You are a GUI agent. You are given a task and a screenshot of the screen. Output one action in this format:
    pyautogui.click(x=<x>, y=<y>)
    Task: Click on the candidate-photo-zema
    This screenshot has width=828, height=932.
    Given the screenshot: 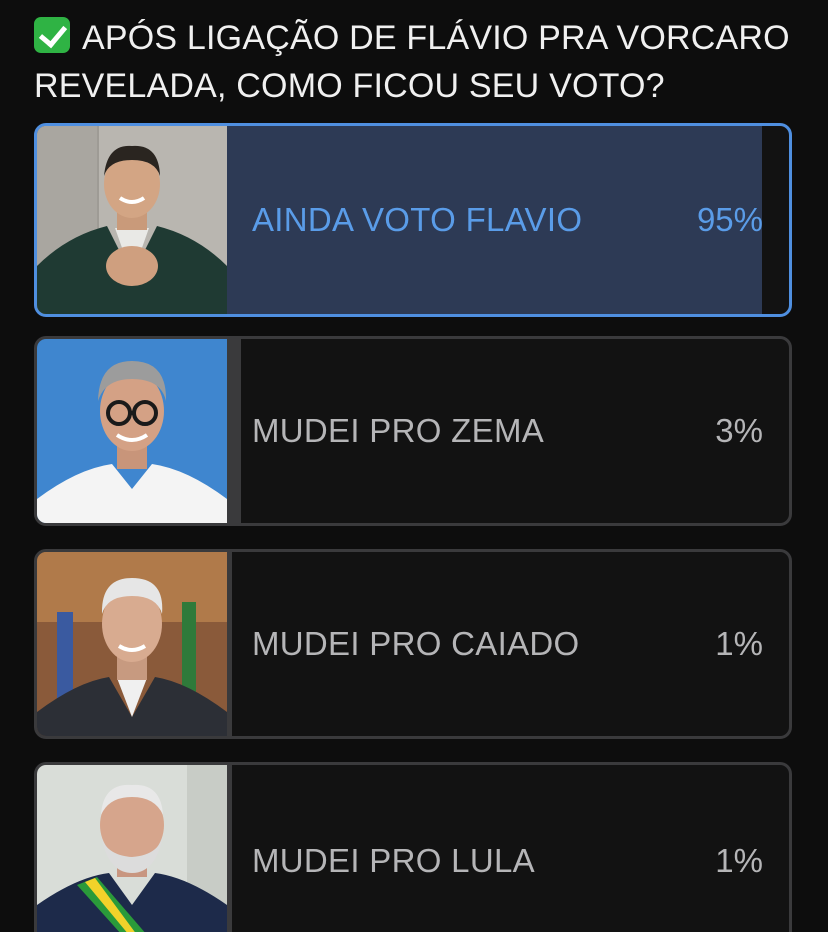 What is the action you would take?
    pyautogui.click(x=132, y=431)
    